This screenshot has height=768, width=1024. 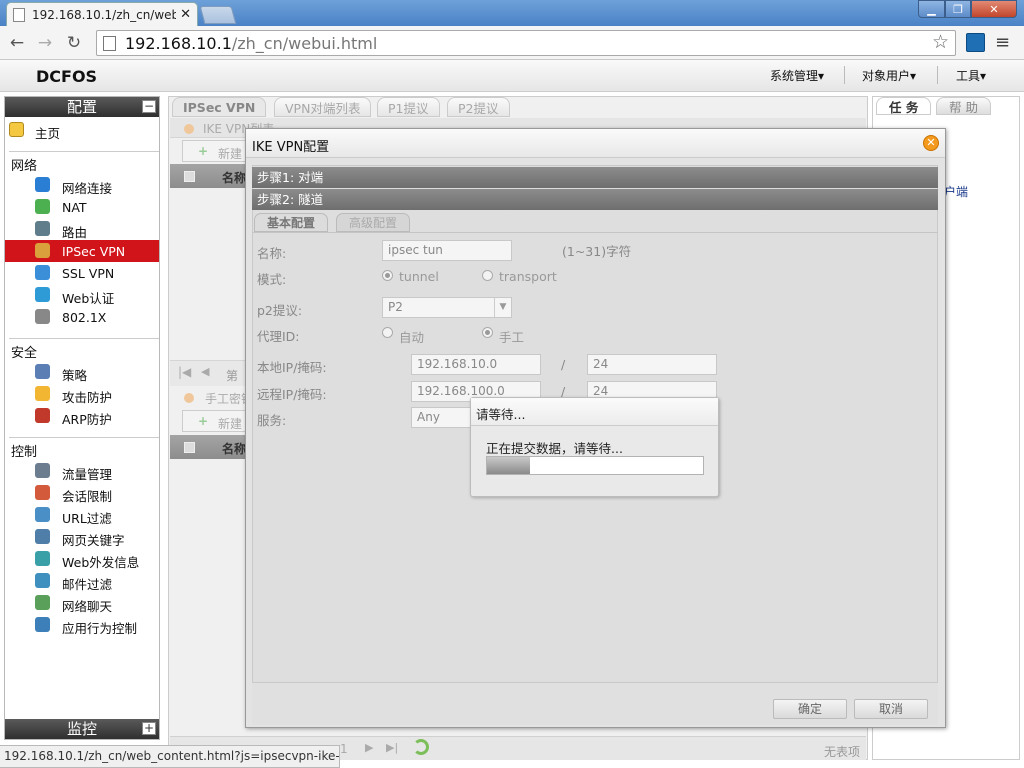 I want to click on ok-button: 确定, so click(x=810, y=709).